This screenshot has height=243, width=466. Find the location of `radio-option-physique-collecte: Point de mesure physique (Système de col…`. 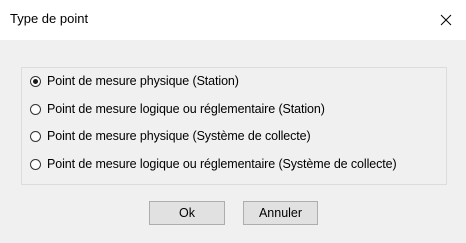

radio-option-physique-collecte: Point de mesure physique (Système de col… is located at coordinates (170, 136).